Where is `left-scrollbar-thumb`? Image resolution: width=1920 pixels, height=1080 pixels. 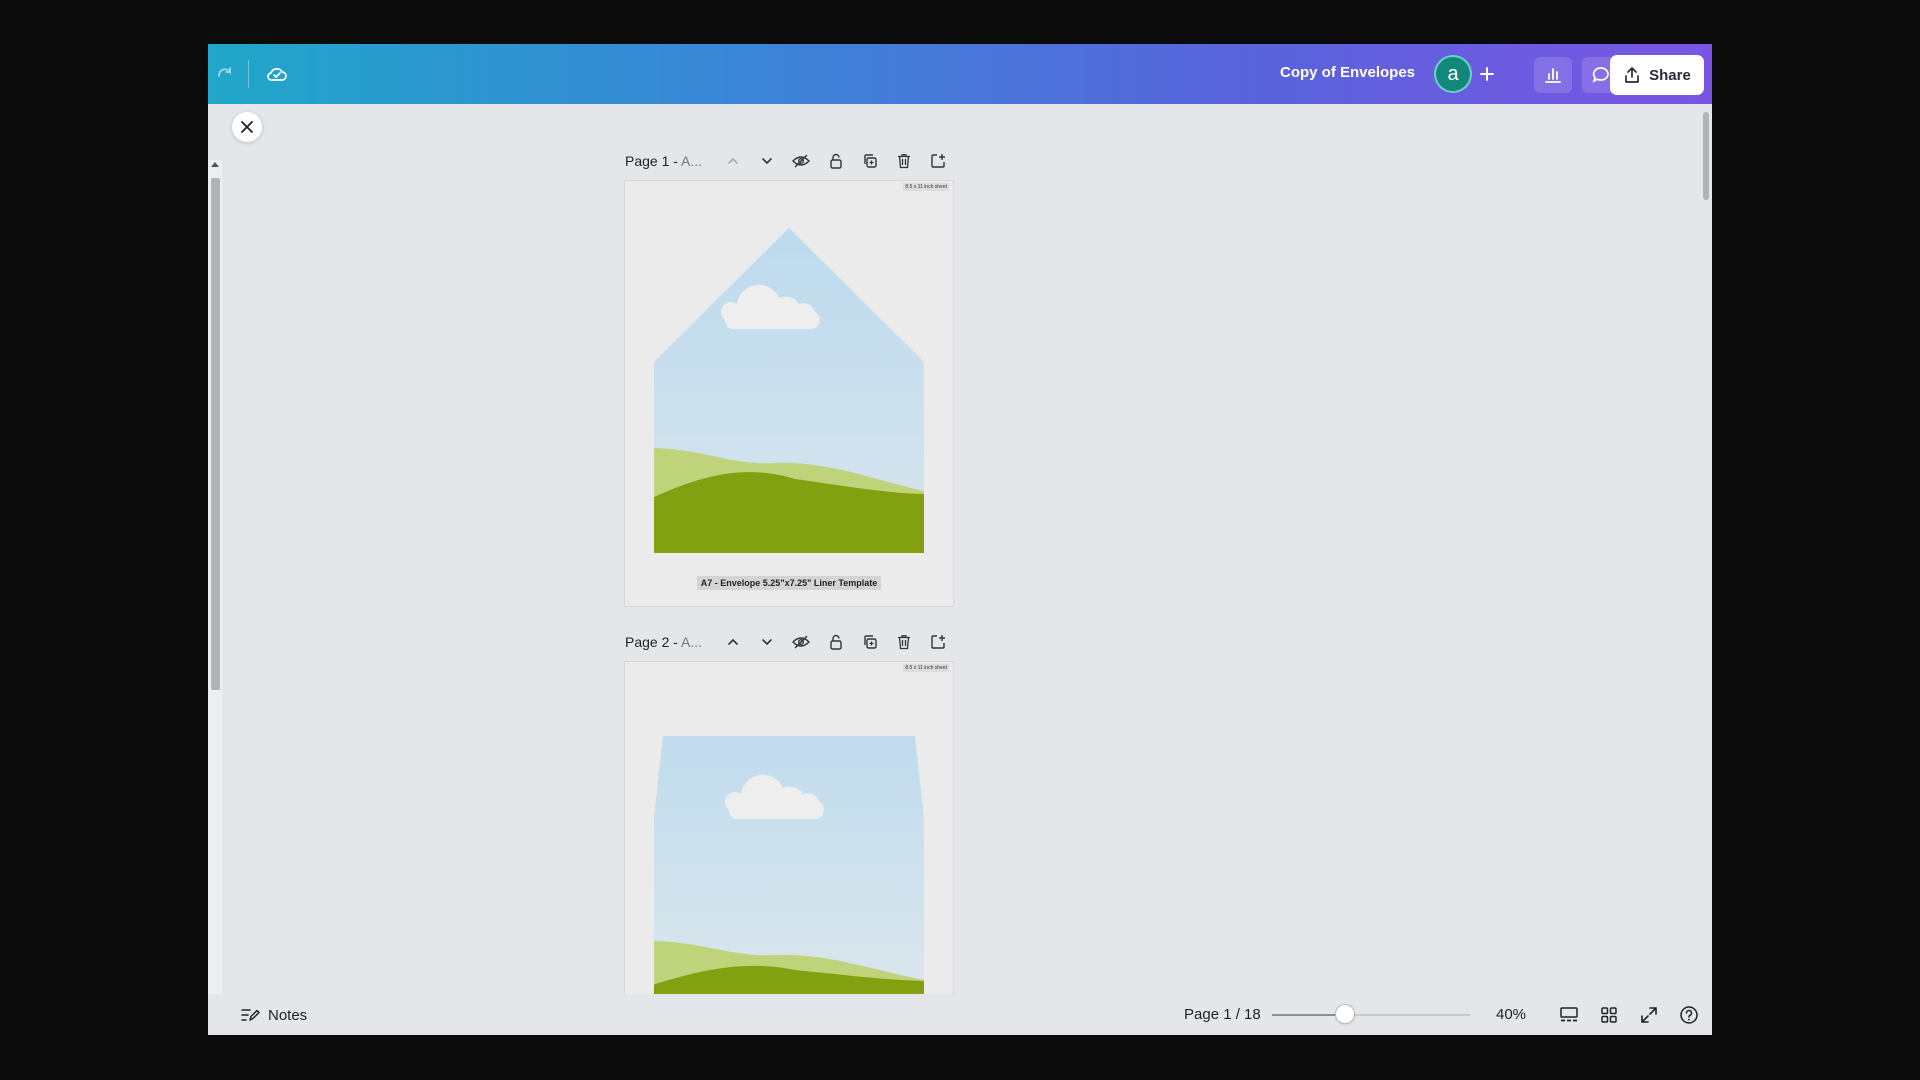 left-scrollbar-thumb is located at coordinates (215, 434).